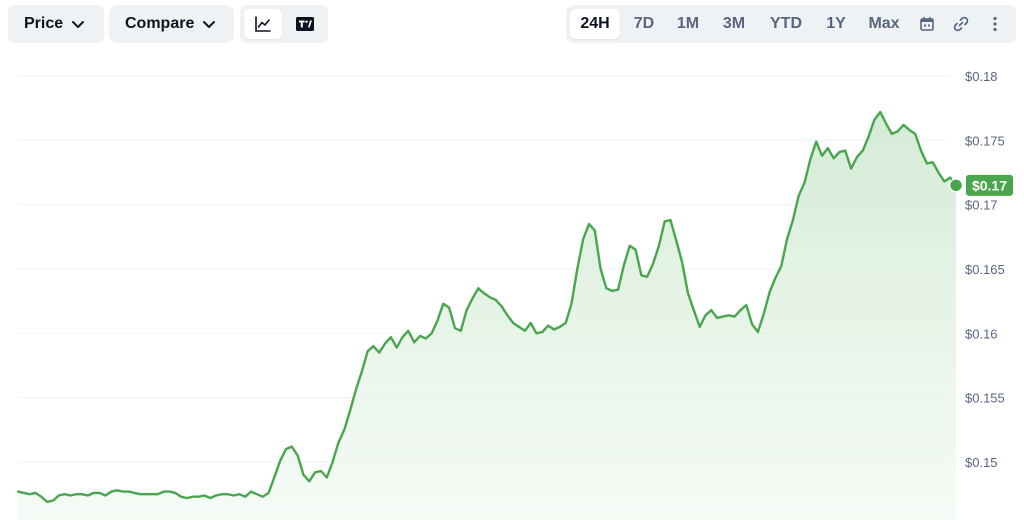  I want to click on y-tick-label: $0.15, so click(981, 462).